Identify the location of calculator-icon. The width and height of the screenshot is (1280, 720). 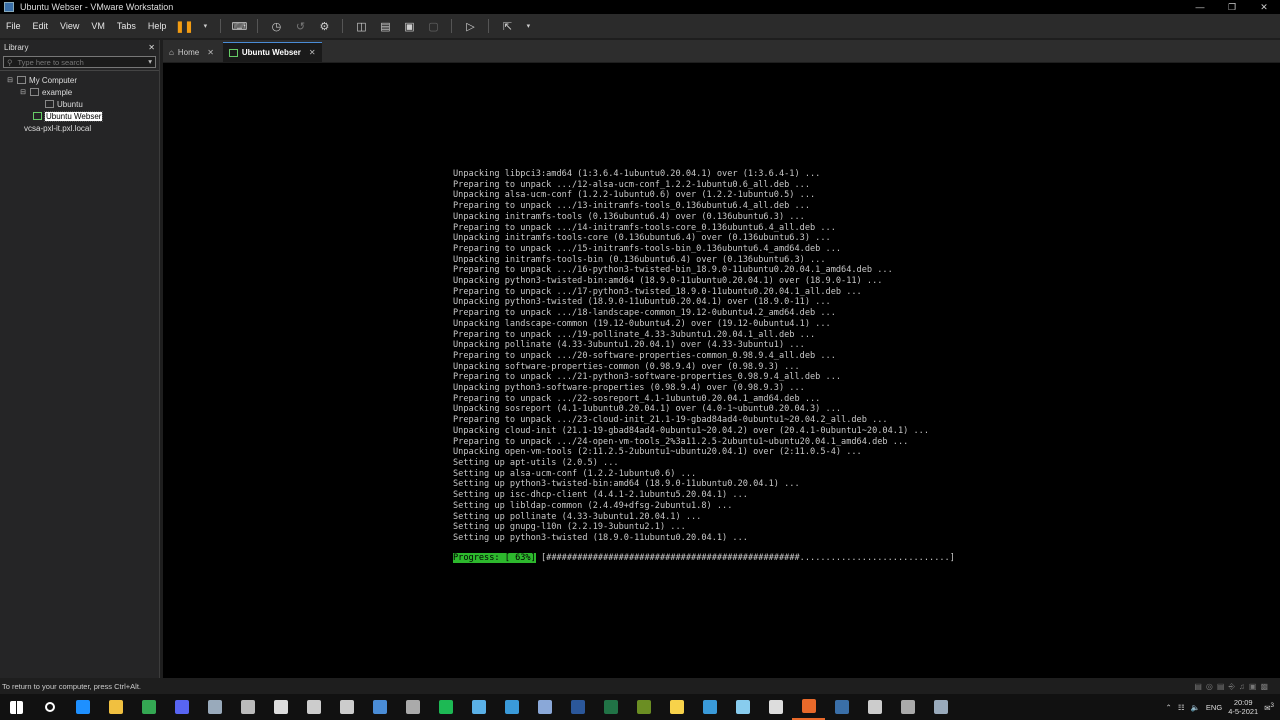
(379, 707).